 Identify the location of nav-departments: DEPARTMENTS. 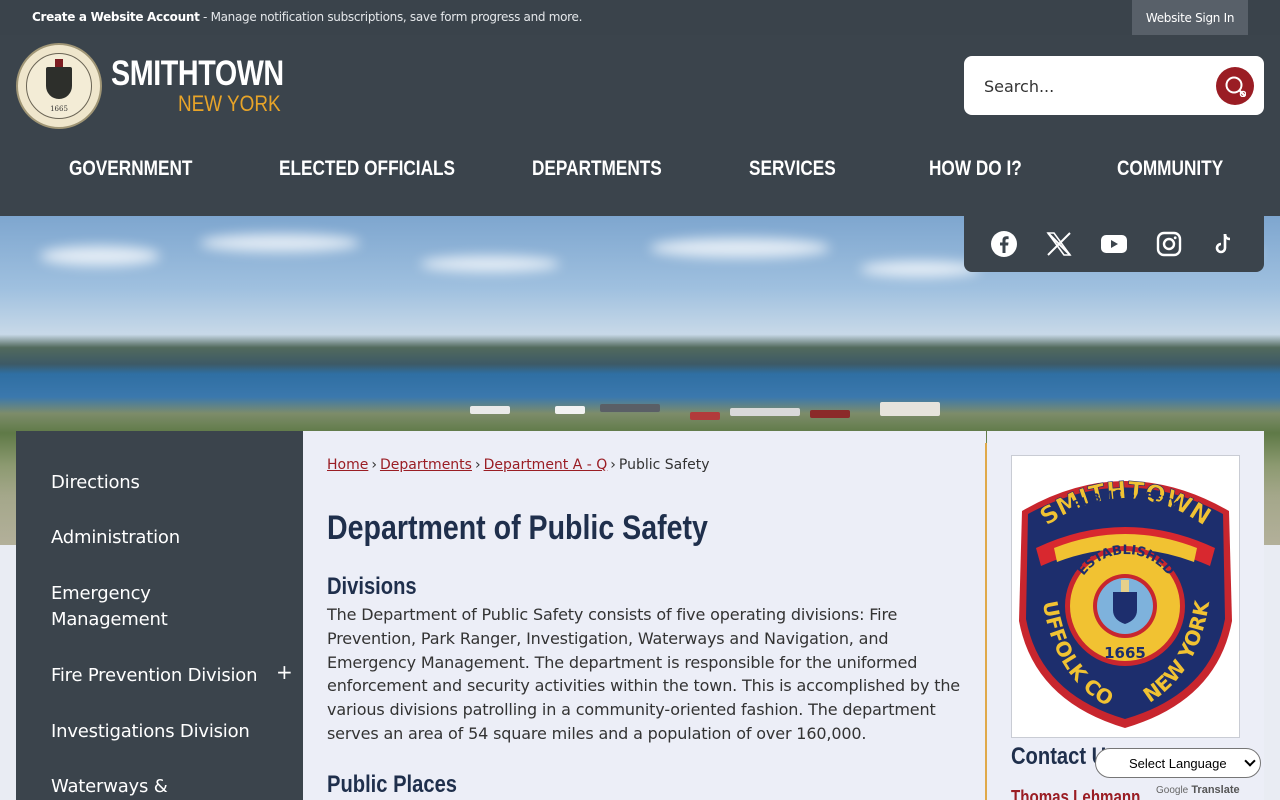
(597, 169).